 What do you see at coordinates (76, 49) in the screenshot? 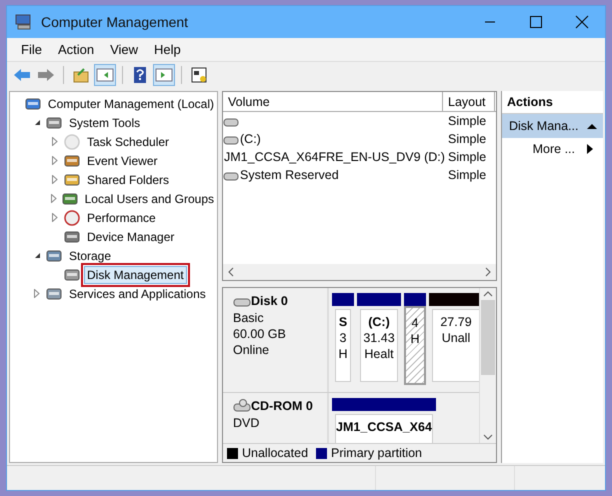
I see `menu-item: Action` at bounding box center [76, 49].